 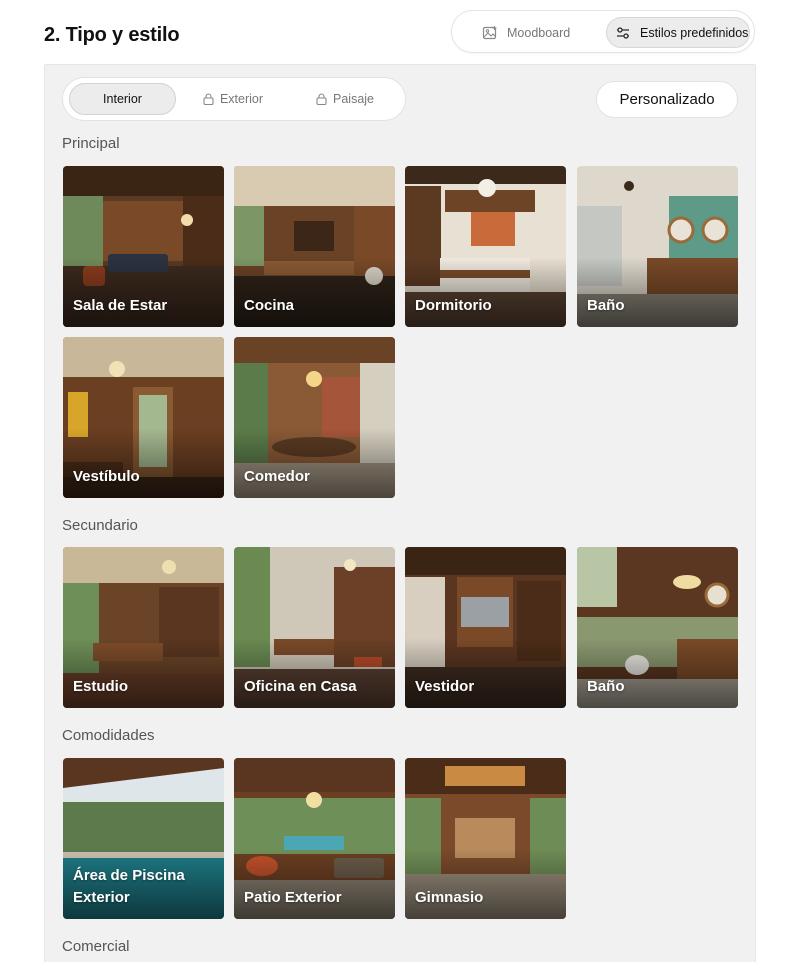 I want to click on moodboard-option: Moodboard, so click(x=542, y=32).